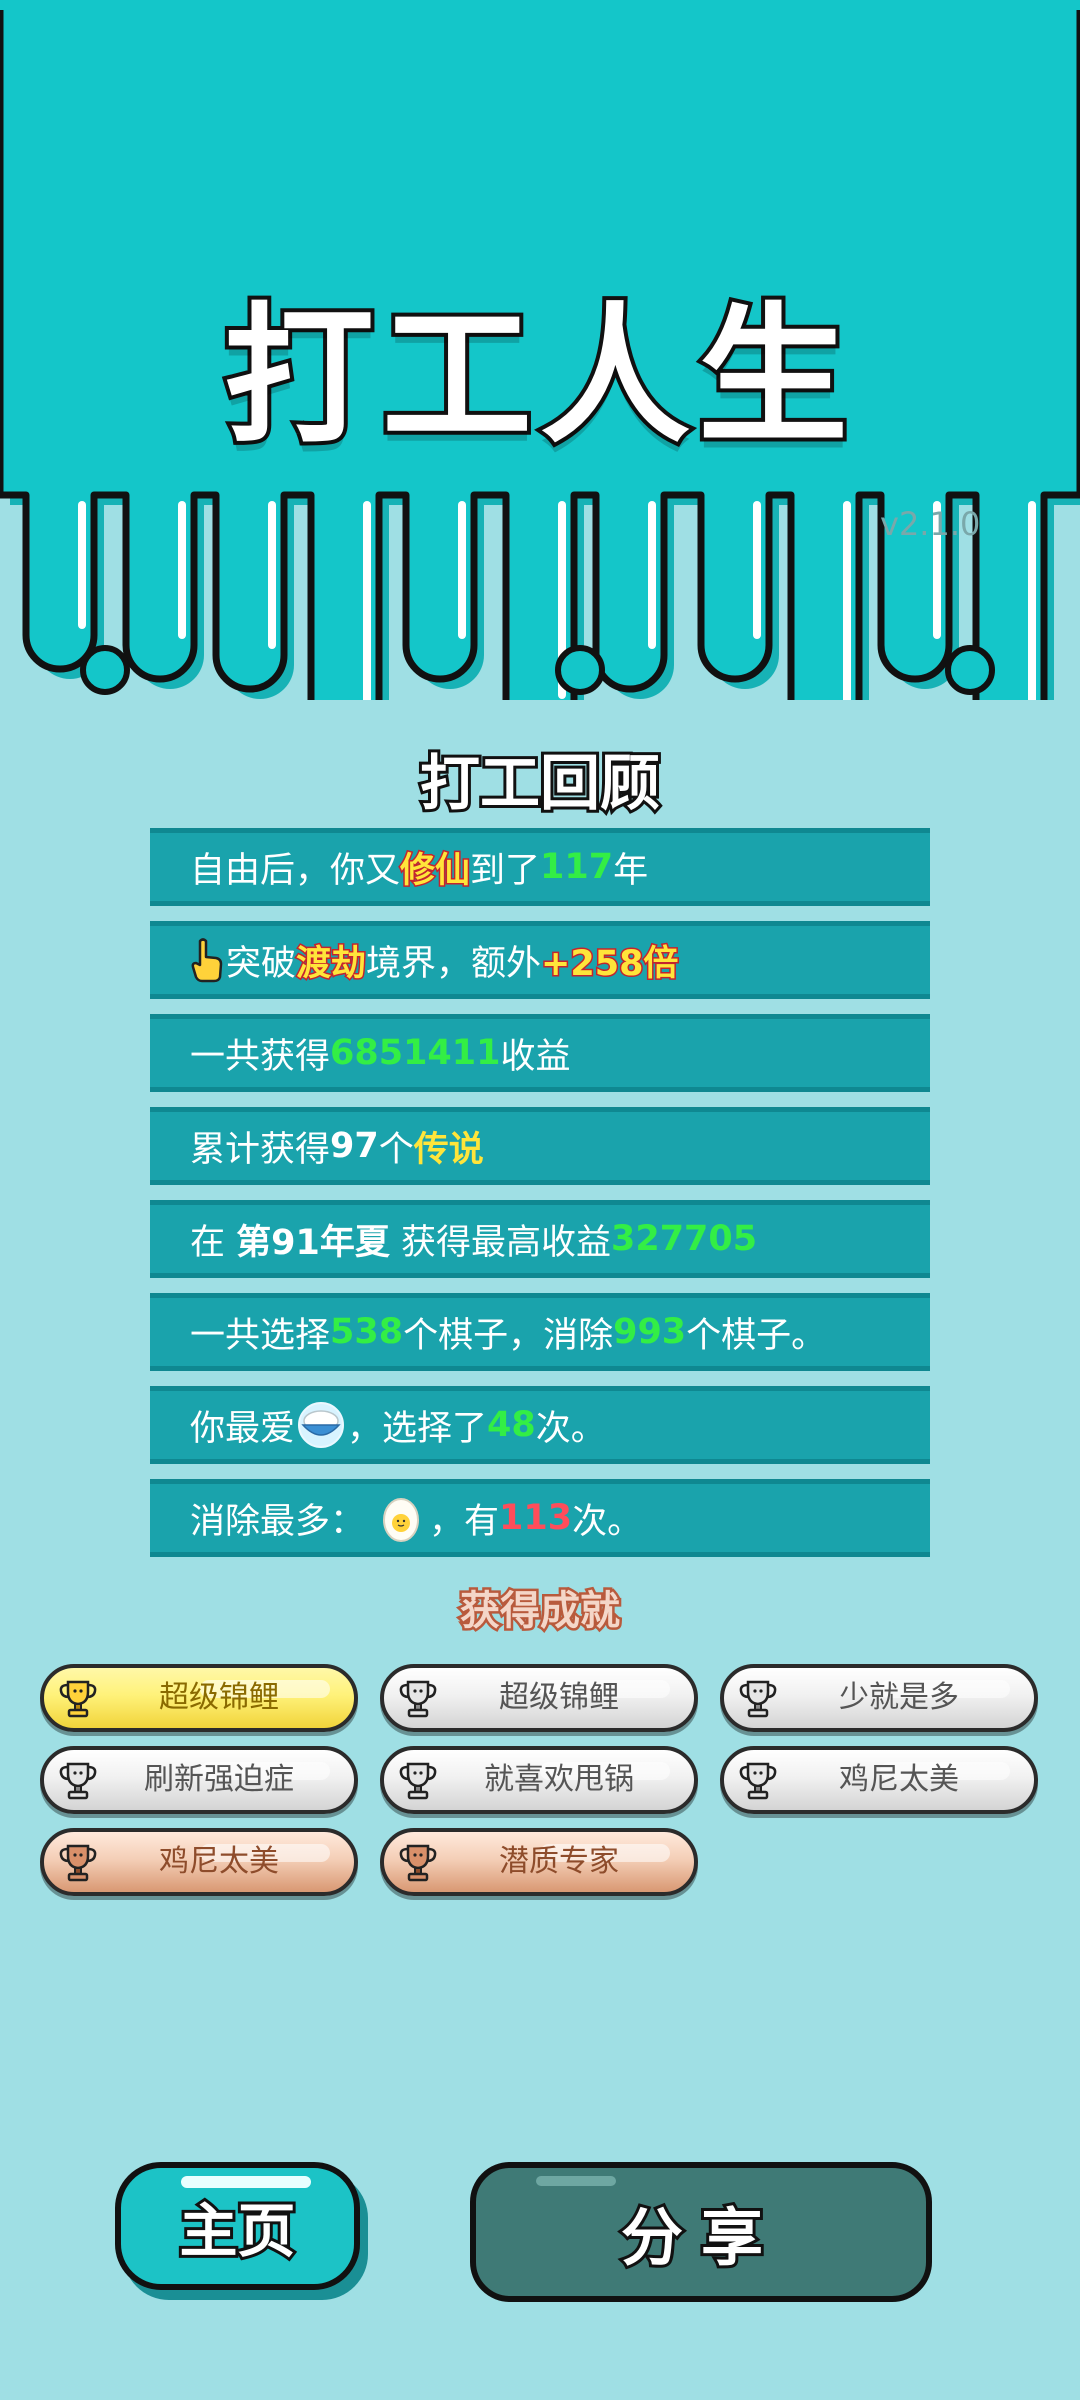 The width and height of the screenshot is (1080, 2400). I want to click on achievement-label: 就喜欢甩锅, so click(559, 1779).